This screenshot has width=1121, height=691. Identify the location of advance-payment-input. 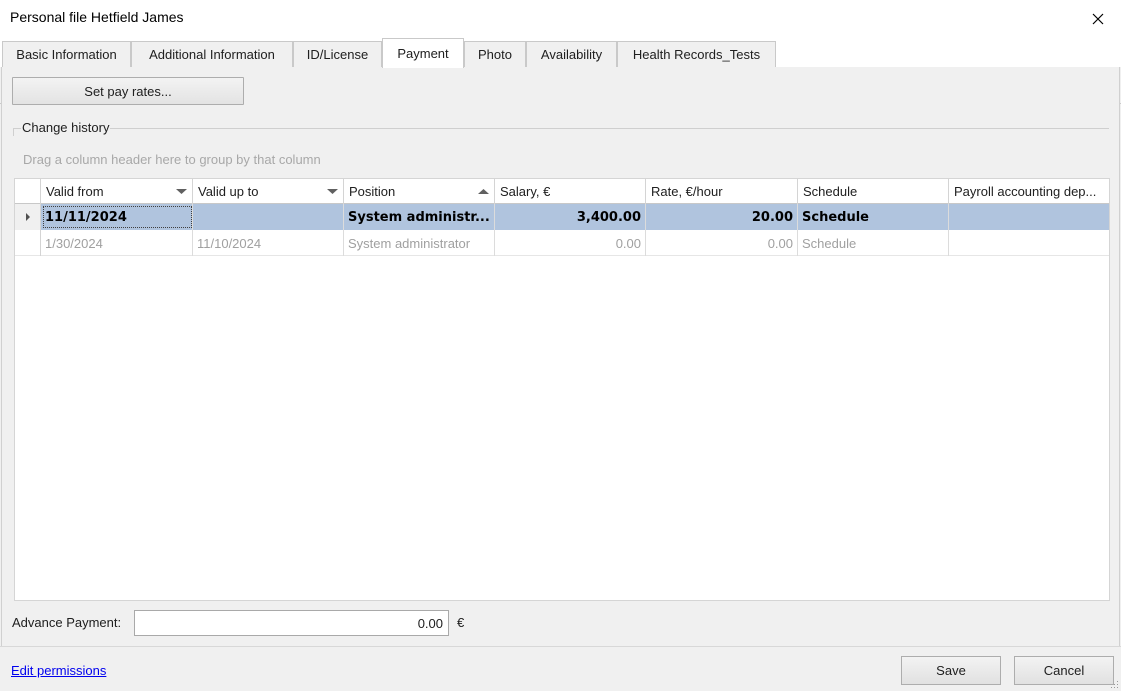
(291, 623).